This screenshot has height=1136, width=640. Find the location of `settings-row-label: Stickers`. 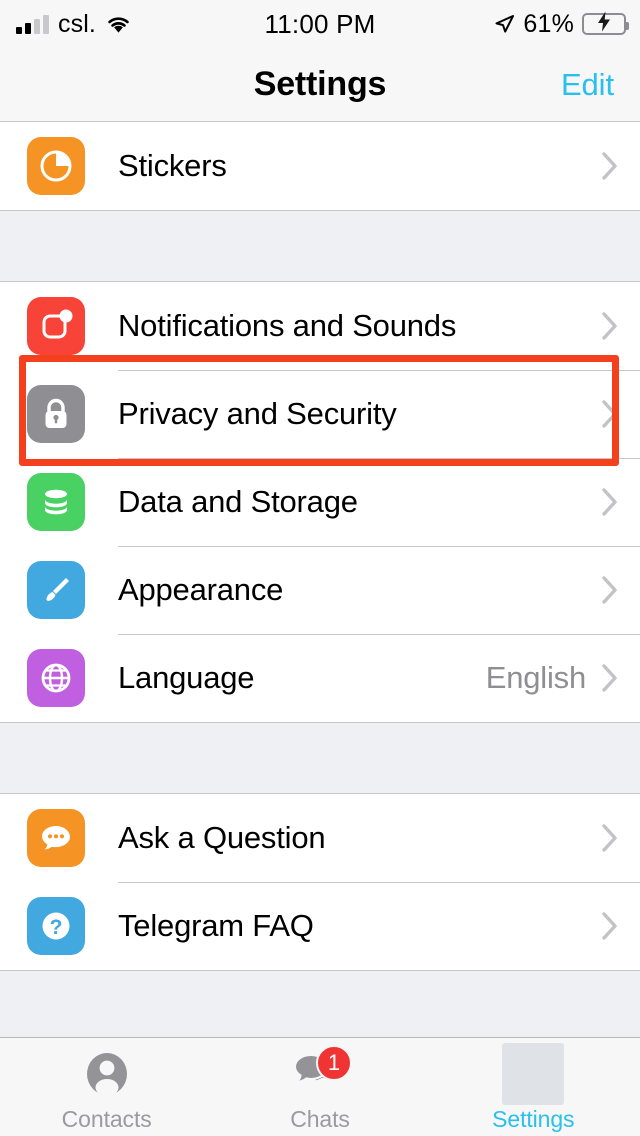

settings-row-label: Stickers is located at coordinates (172, 165).